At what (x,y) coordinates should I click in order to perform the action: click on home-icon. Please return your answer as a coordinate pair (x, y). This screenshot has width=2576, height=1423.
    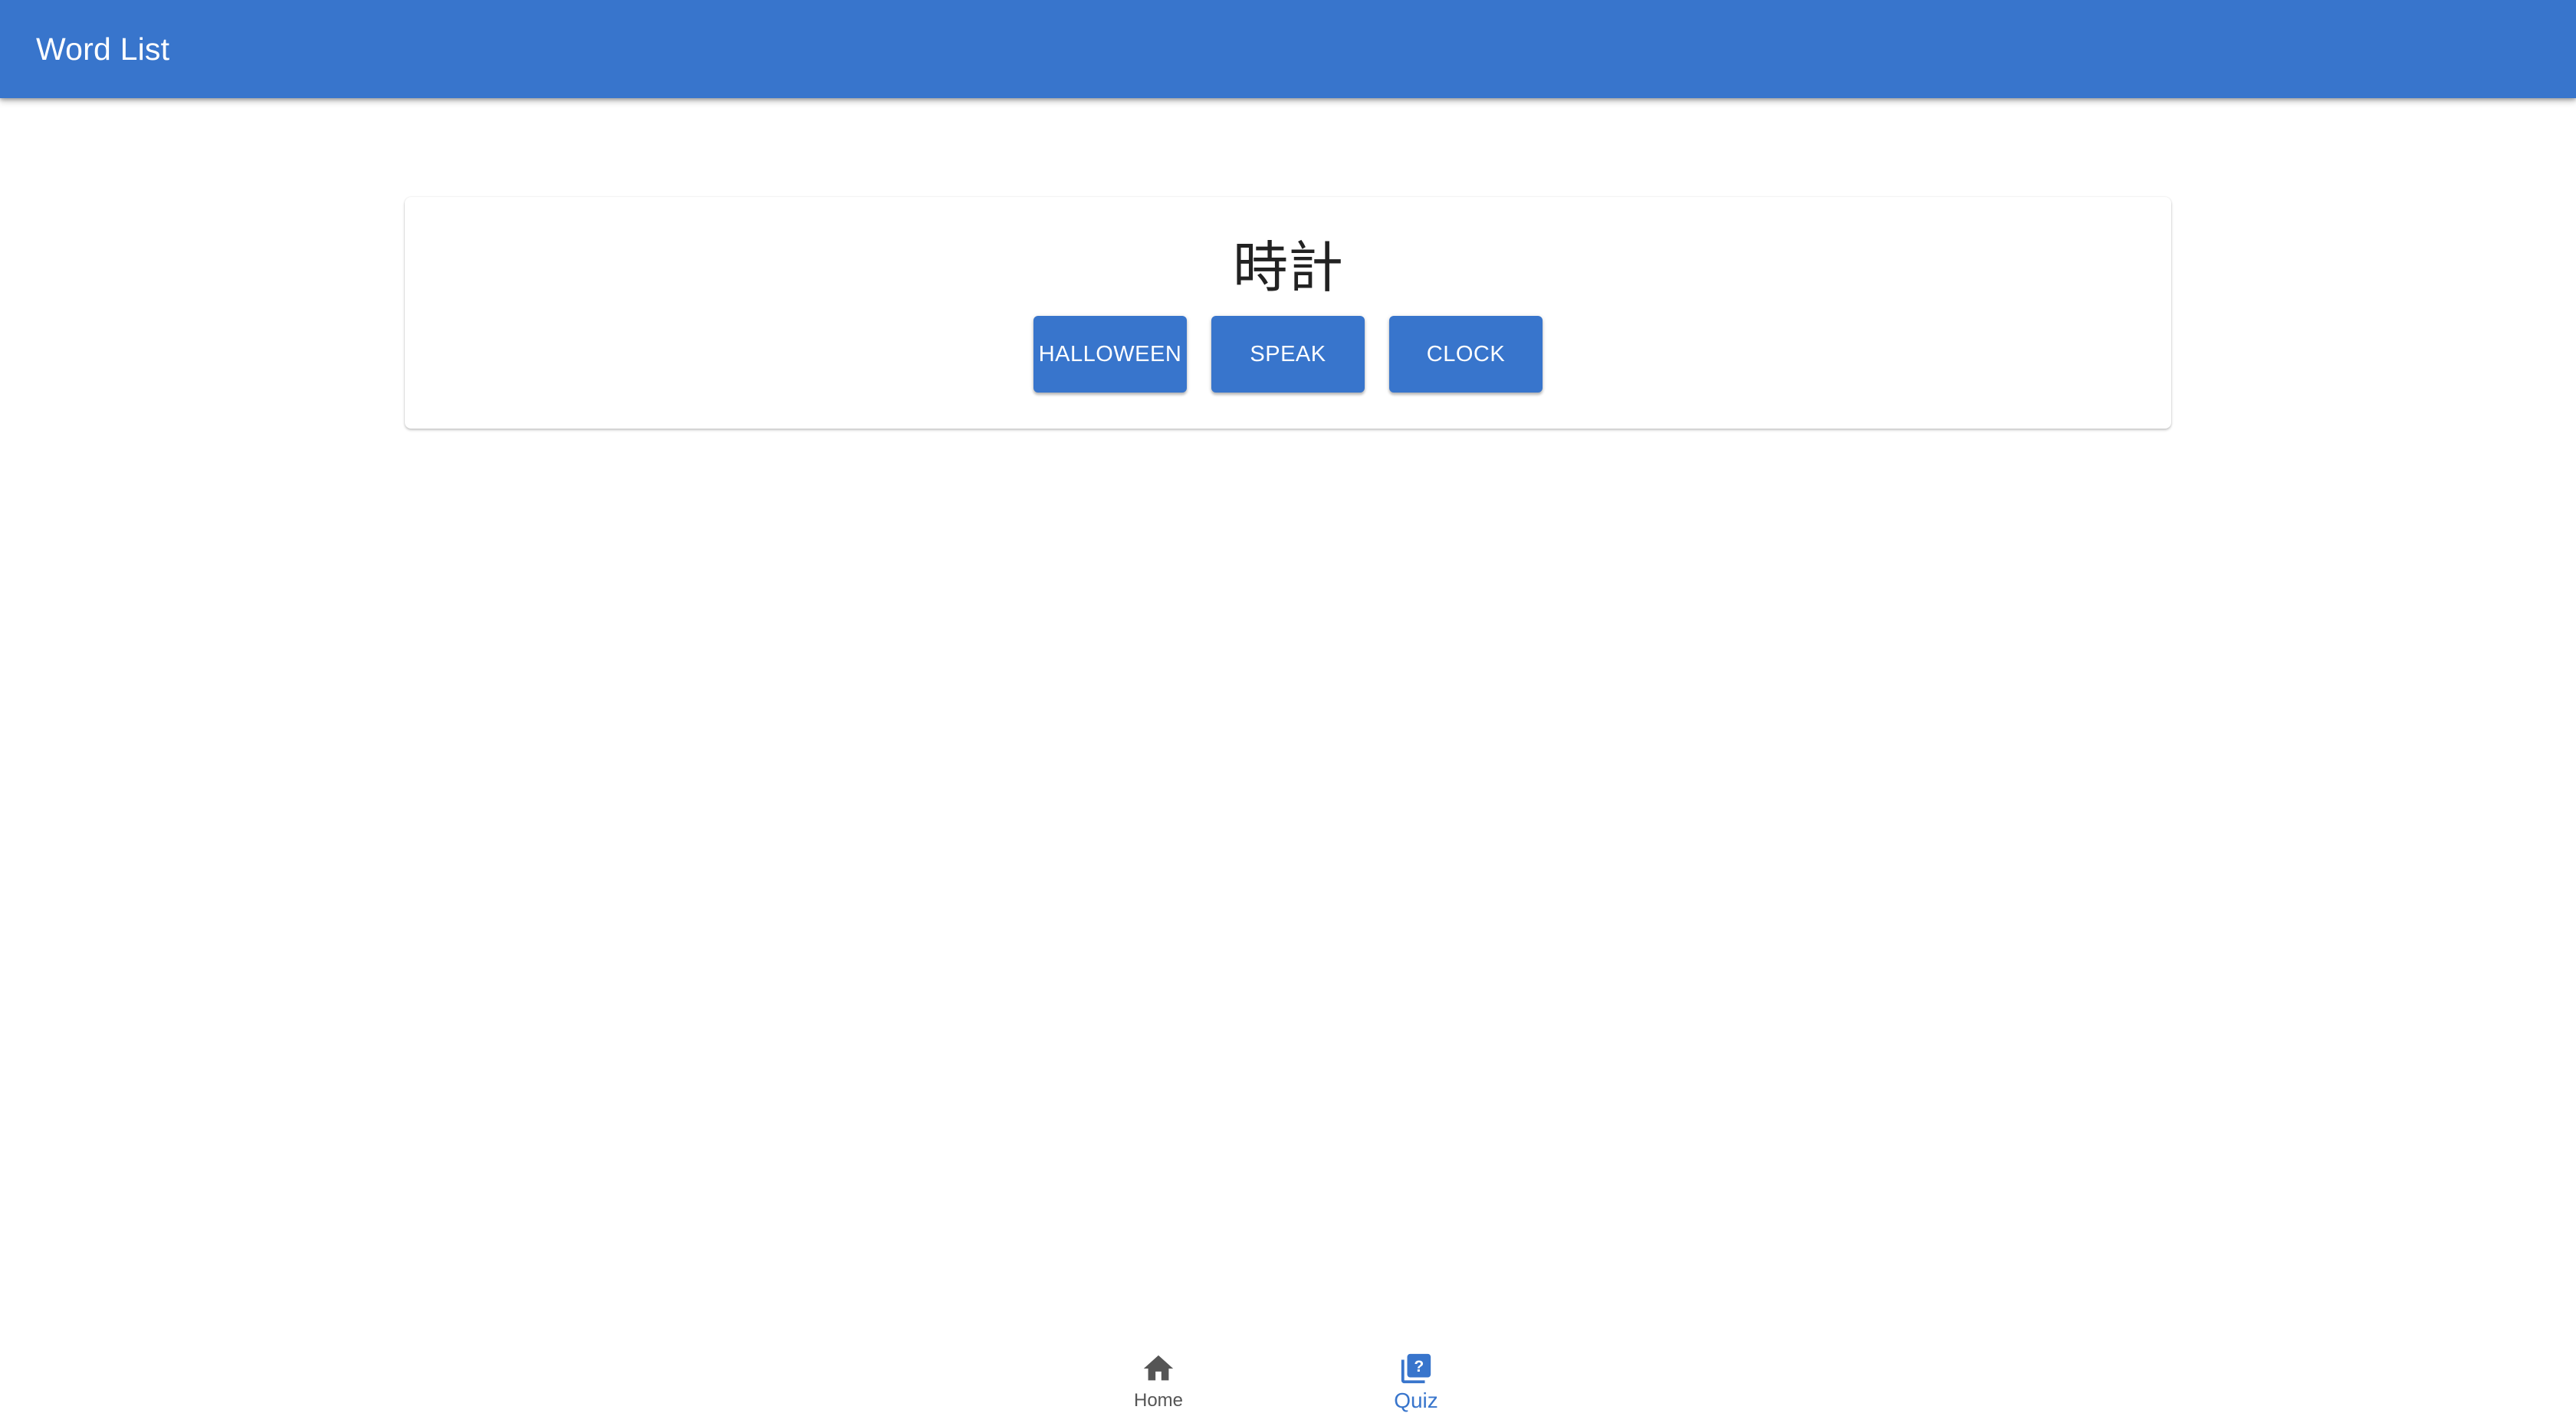
    Looking at the image, I should click on (1159, 1368).